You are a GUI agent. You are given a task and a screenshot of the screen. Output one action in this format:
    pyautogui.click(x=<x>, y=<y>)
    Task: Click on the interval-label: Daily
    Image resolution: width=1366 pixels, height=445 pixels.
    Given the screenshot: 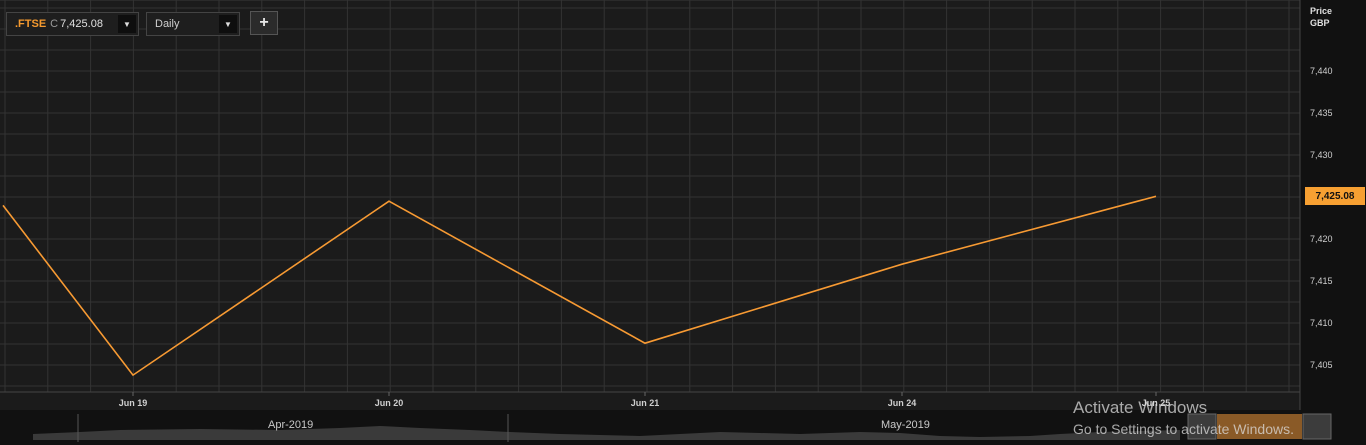 What is the action you would take?
    pyautogui.click(x=167, y=24)
    